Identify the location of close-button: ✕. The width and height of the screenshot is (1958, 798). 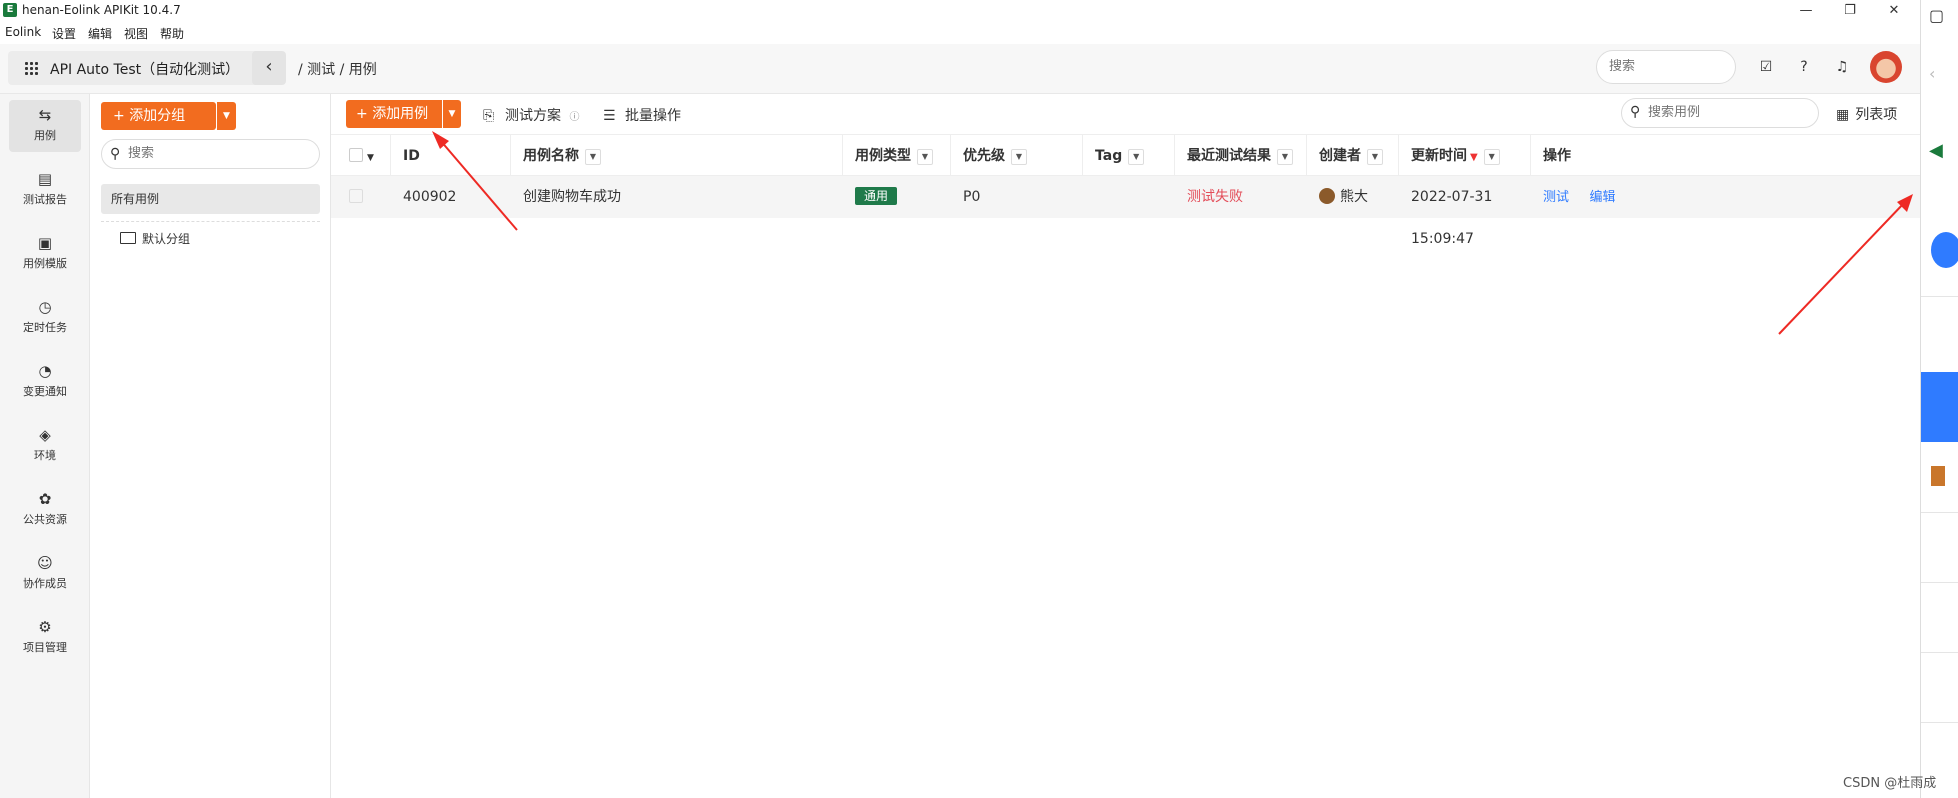
(1894, 11).